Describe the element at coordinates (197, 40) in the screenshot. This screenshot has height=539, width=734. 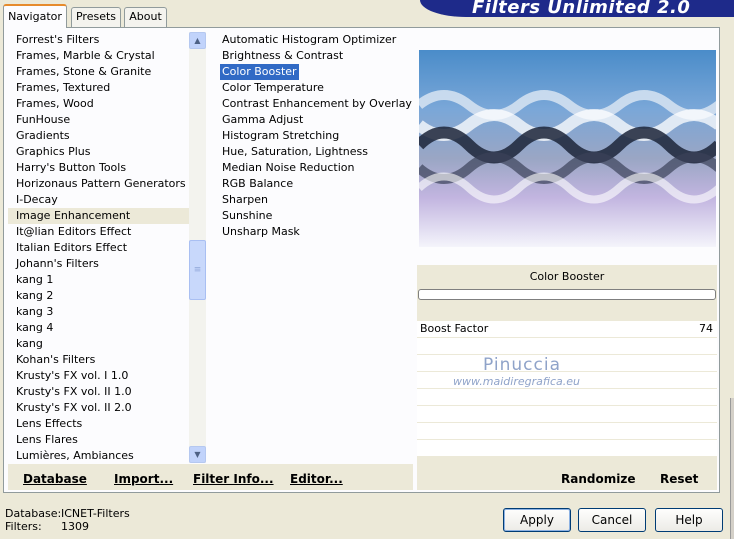
I see `scroll-up-arrow-icon: ▲` at that location.